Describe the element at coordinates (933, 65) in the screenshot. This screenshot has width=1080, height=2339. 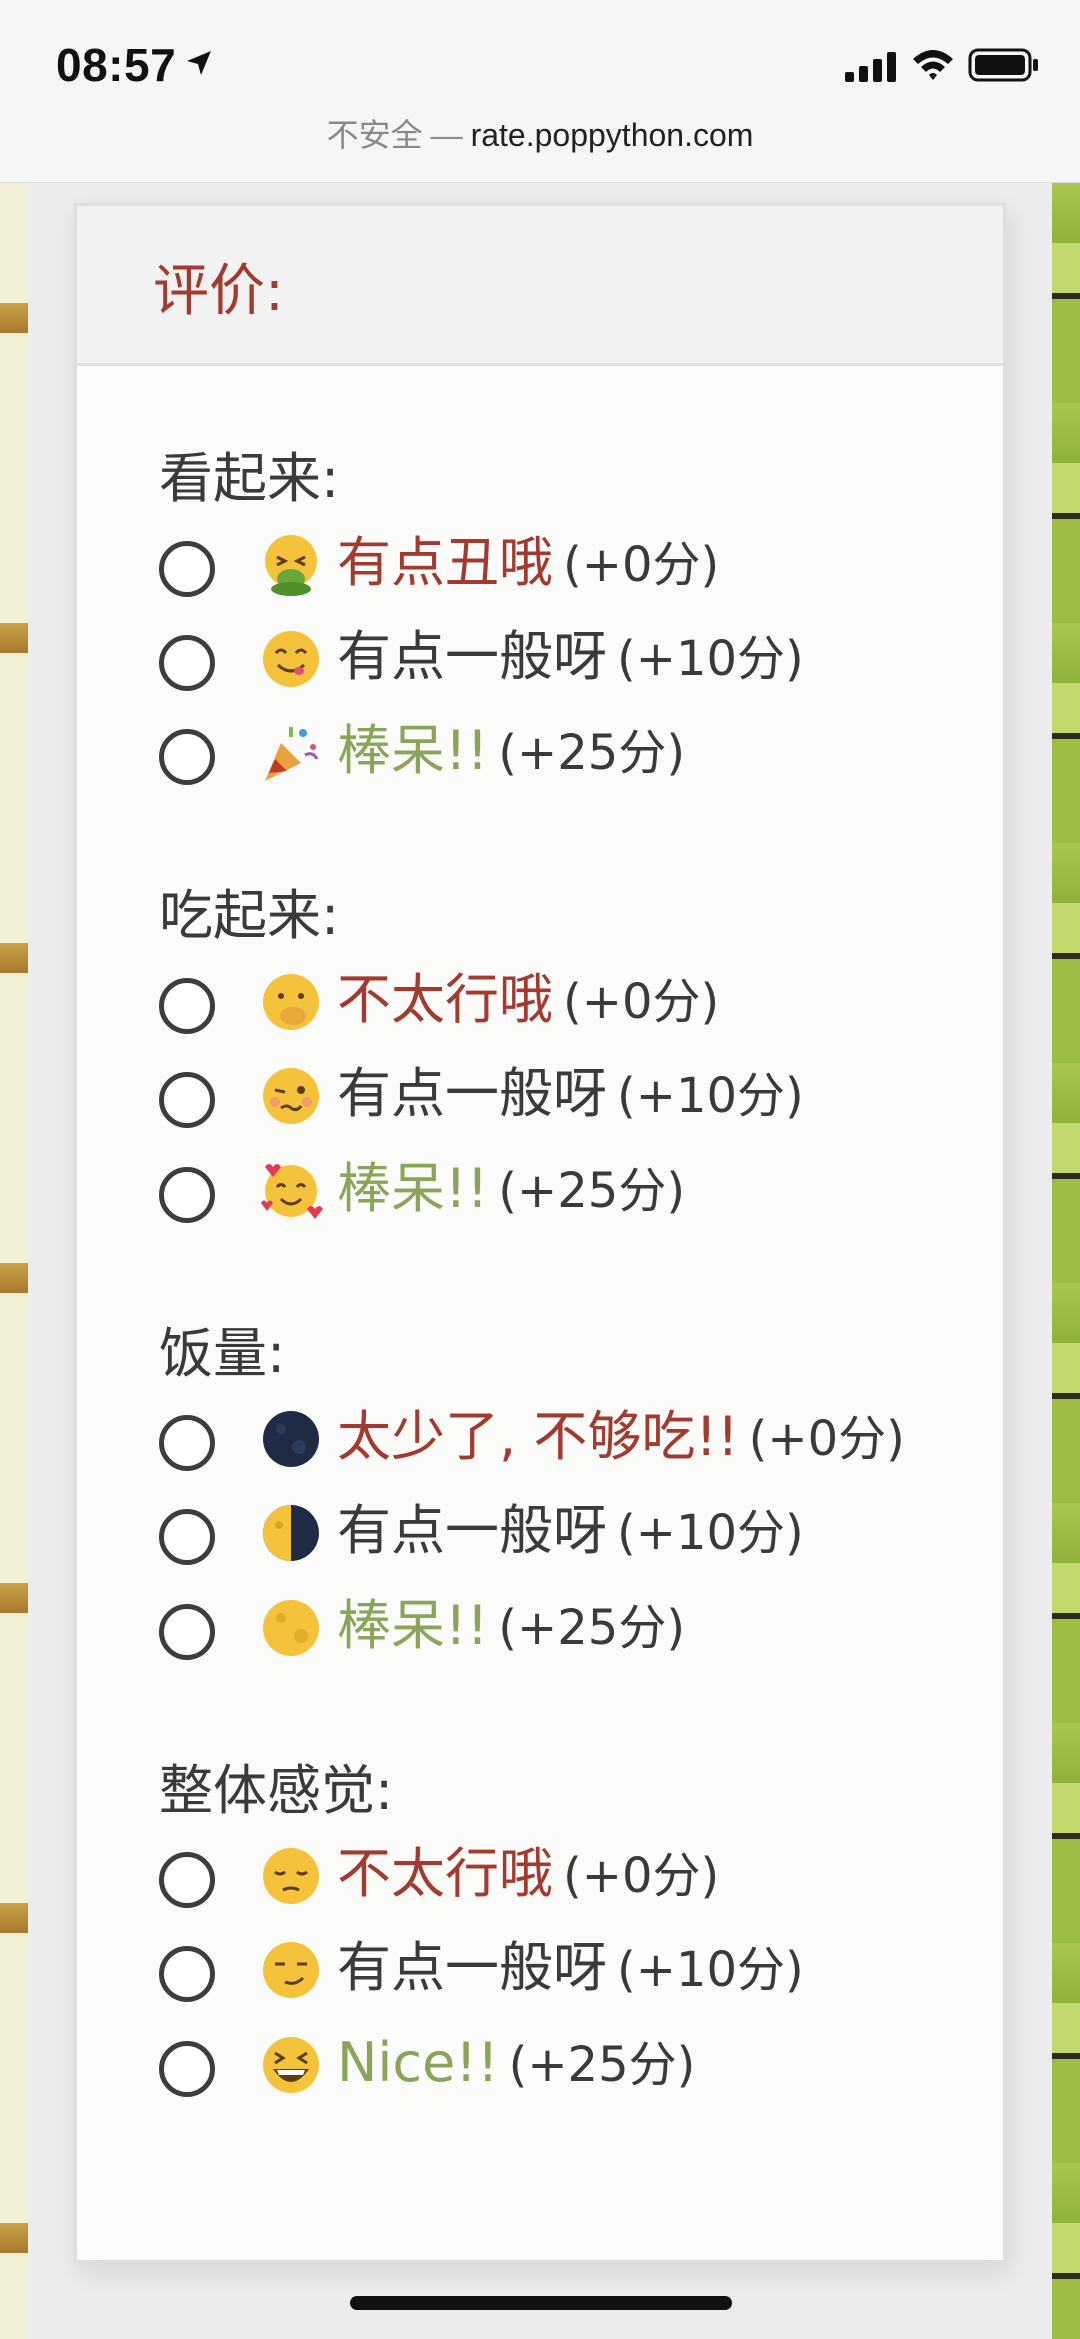
I see `wifi-icon` at that location.